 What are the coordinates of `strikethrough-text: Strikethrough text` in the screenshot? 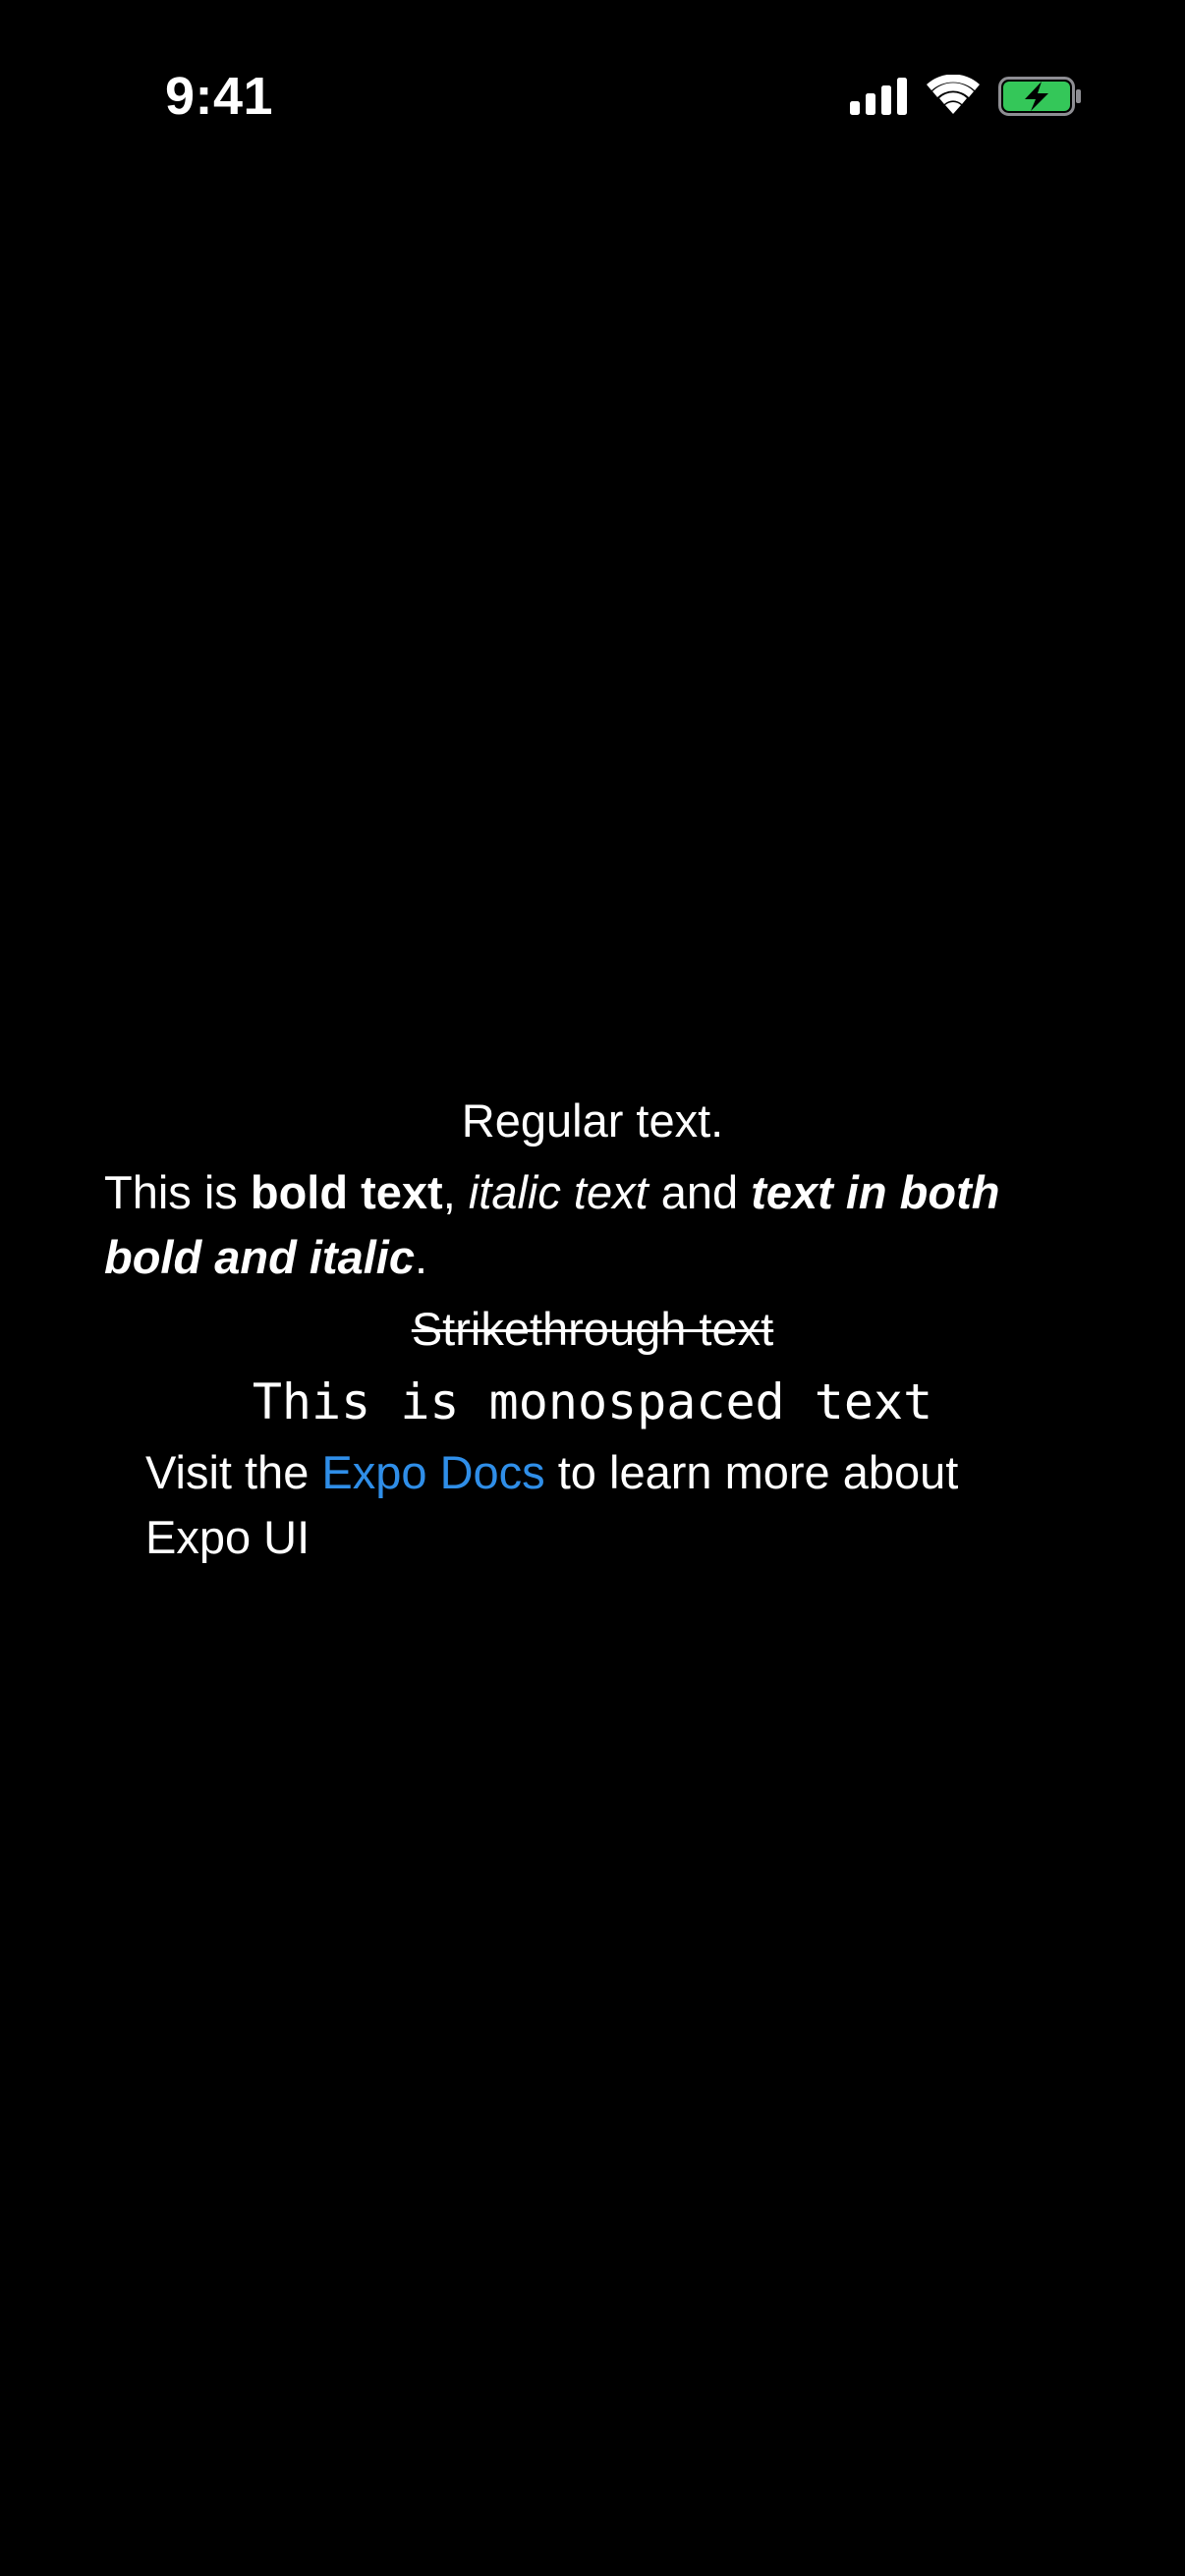 It's located at (592, 1329).